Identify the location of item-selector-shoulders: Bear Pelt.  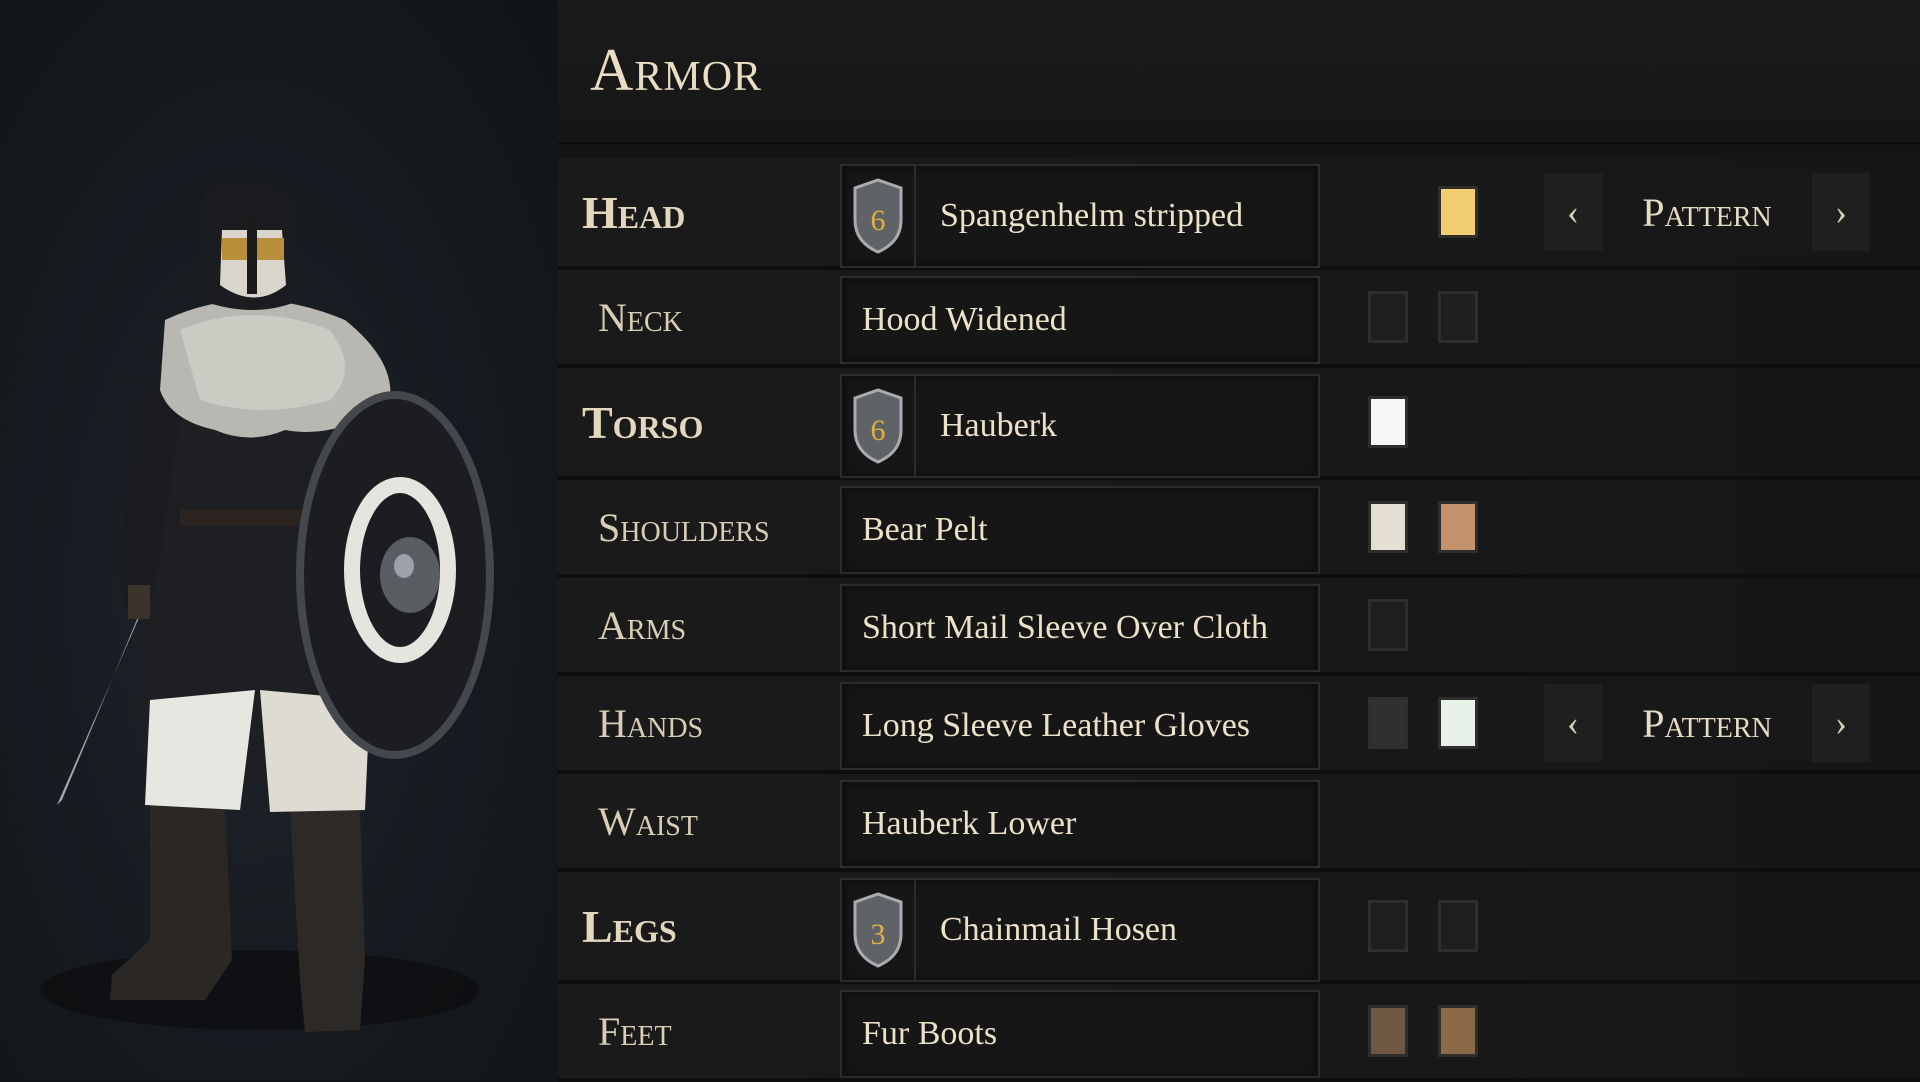
(1080, 530).